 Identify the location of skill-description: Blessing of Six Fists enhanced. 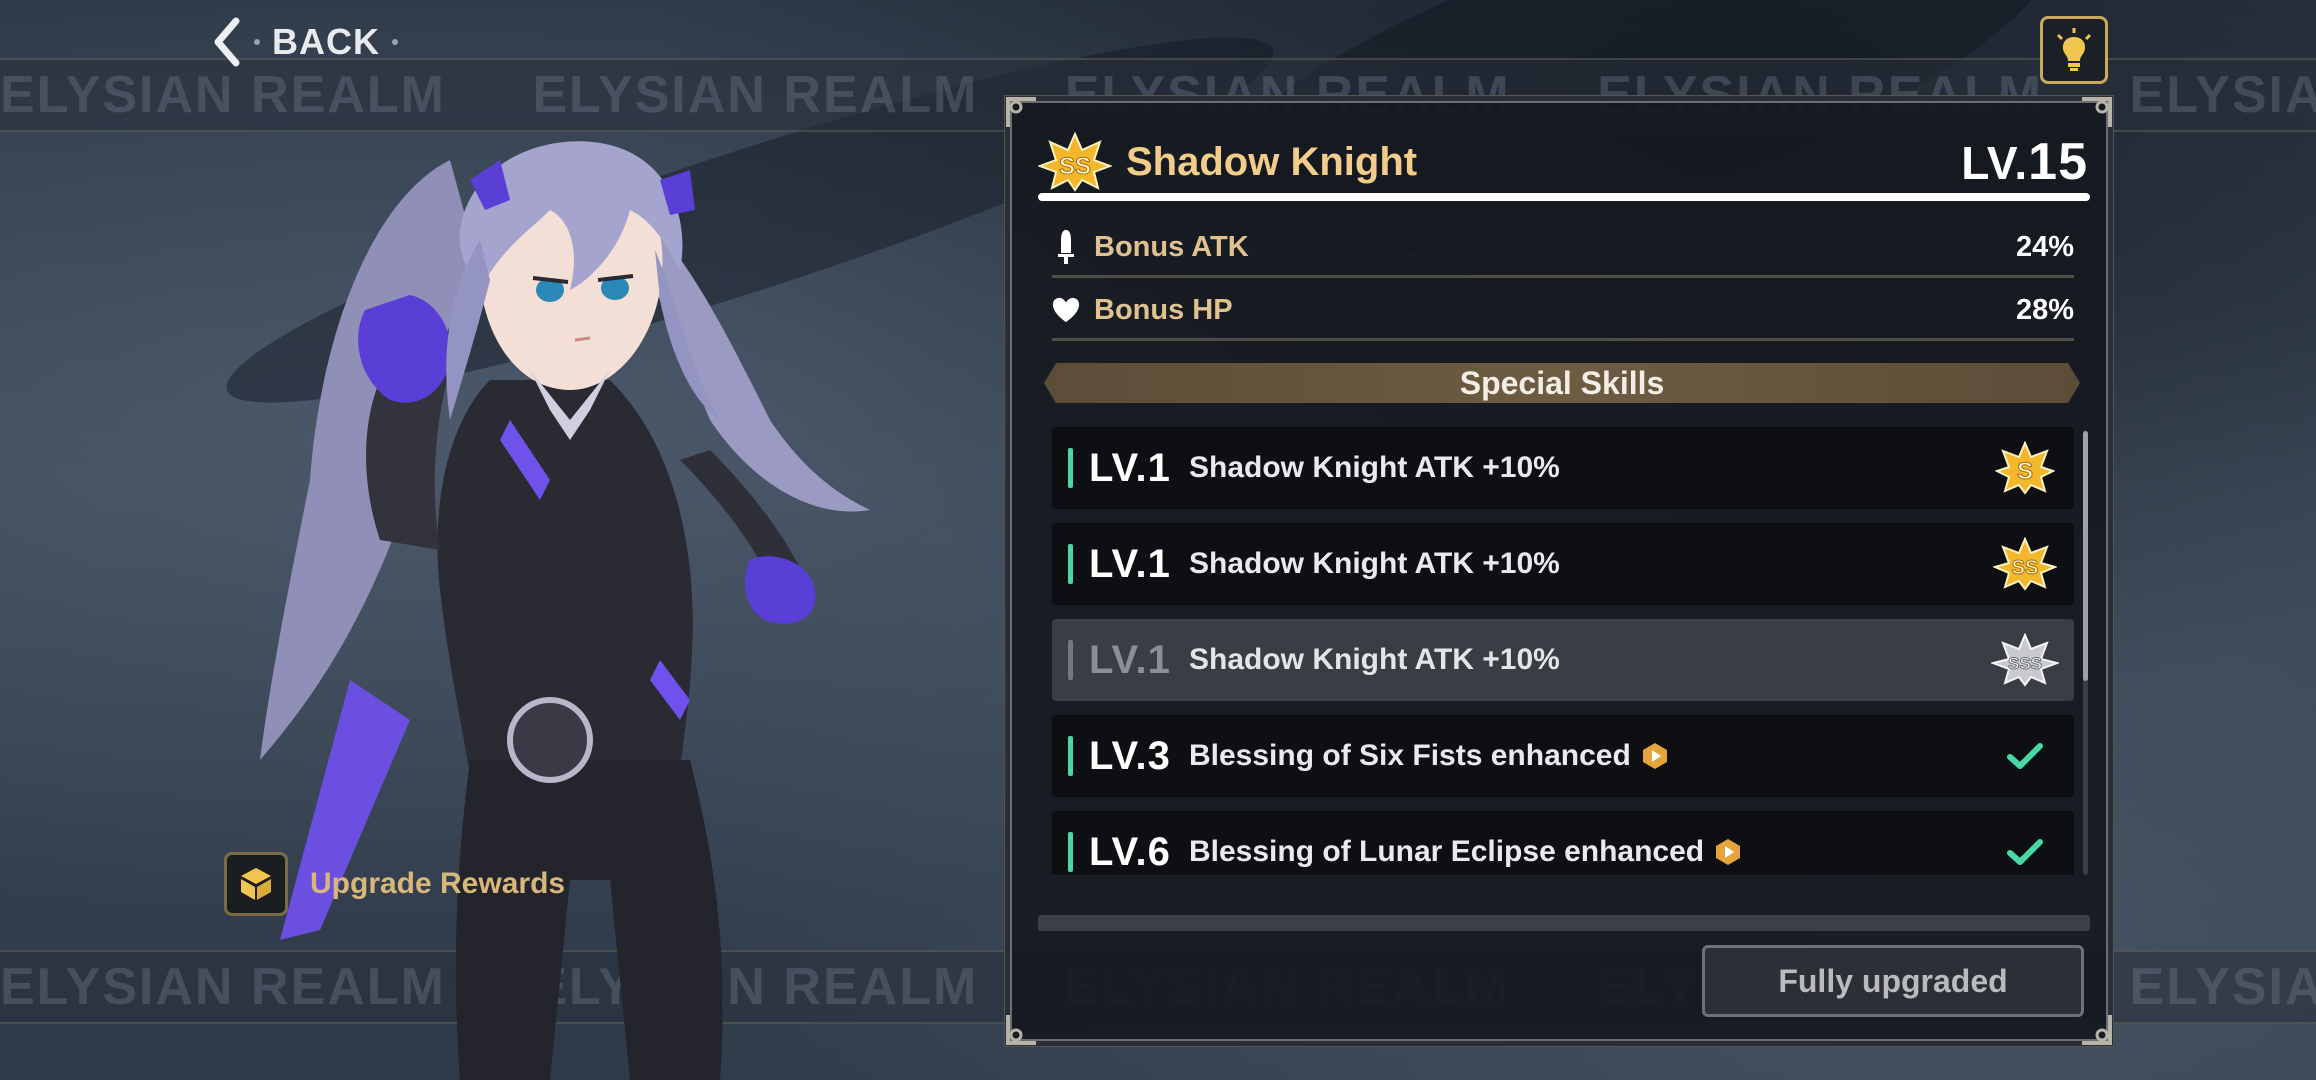
(1589, 756).